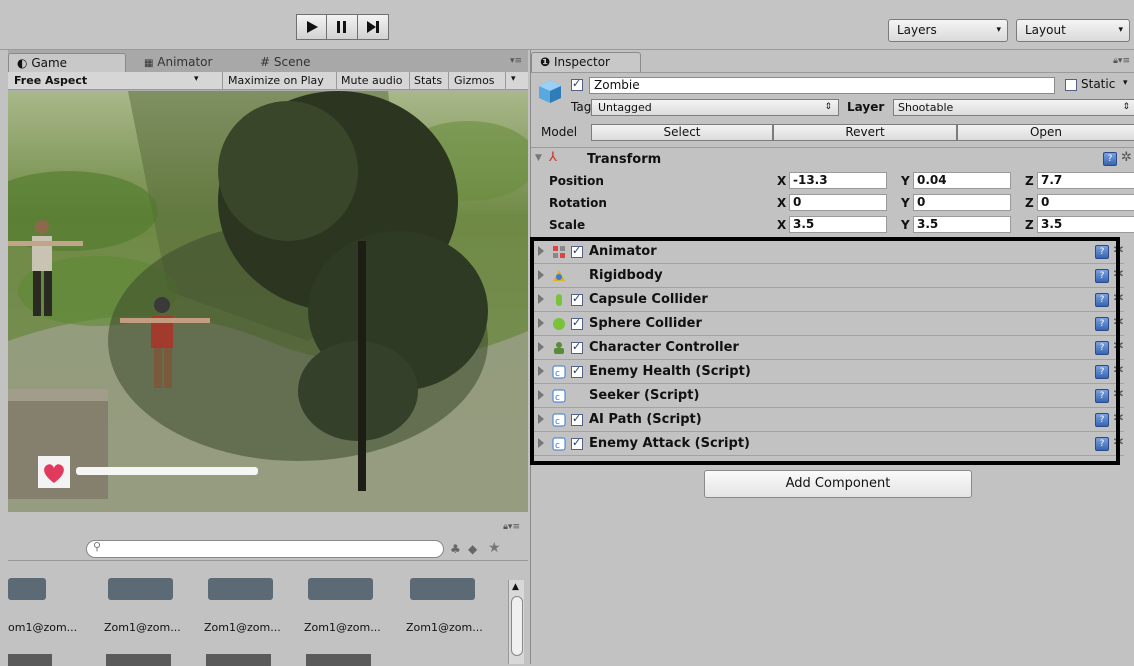 Image resolution: width=1134 pixels, height=666 pixels. Describe the element at coordinates (186, 62) in the screenshot. I see `tab-animator: ▦ Animator` at that location.